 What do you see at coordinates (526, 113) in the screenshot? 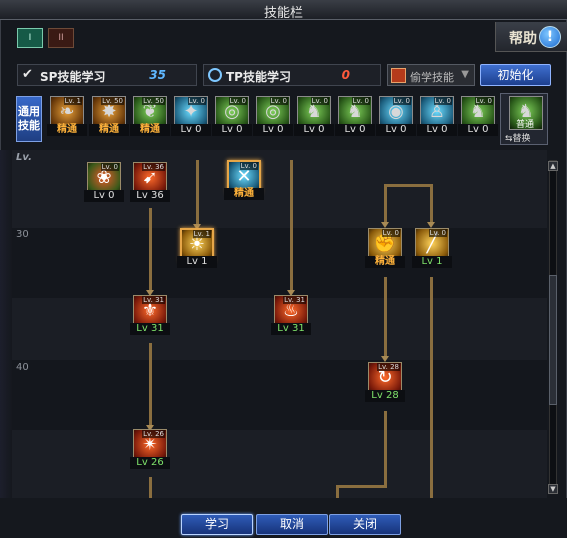
I see `swap-skill-icon: ♞ 普通` at bounding box center [526, 113].